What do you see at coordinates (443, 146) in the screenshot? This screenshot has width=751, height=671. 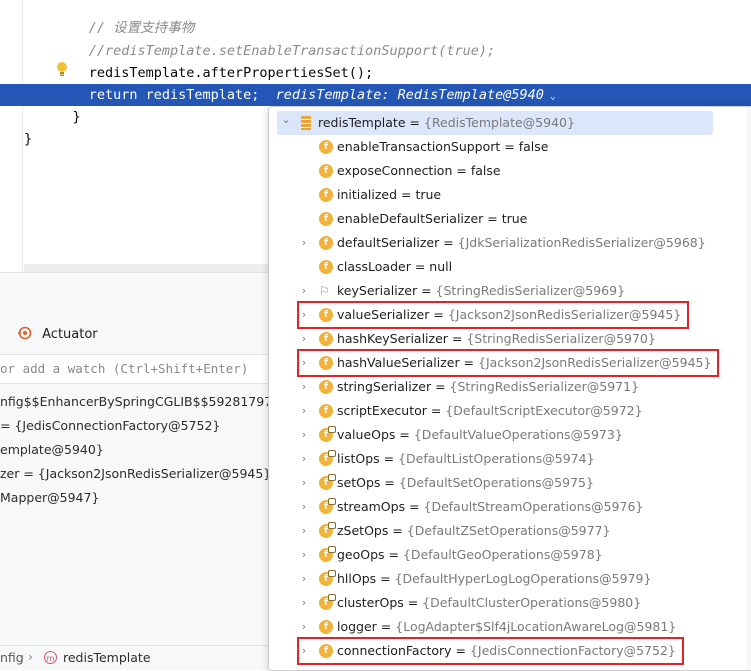 I see `tree-row-text: enableTransactionSupport = false` at bounding box center [443, 146].